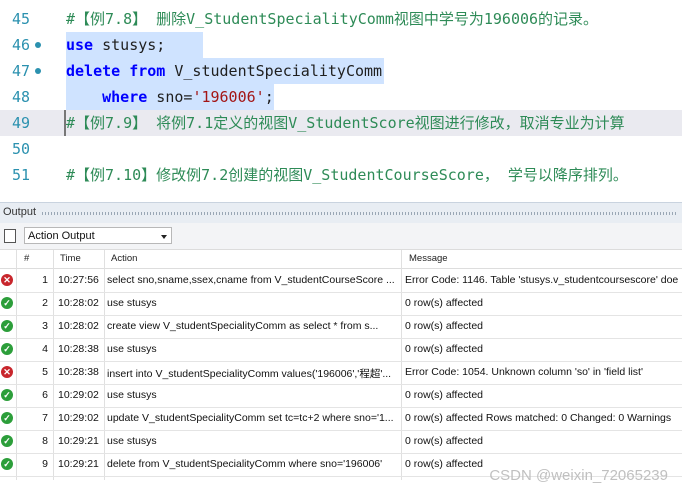  Describe the element at coordinates (124, 258) in the screenshot. I see `column-header-action: Action` at that location.